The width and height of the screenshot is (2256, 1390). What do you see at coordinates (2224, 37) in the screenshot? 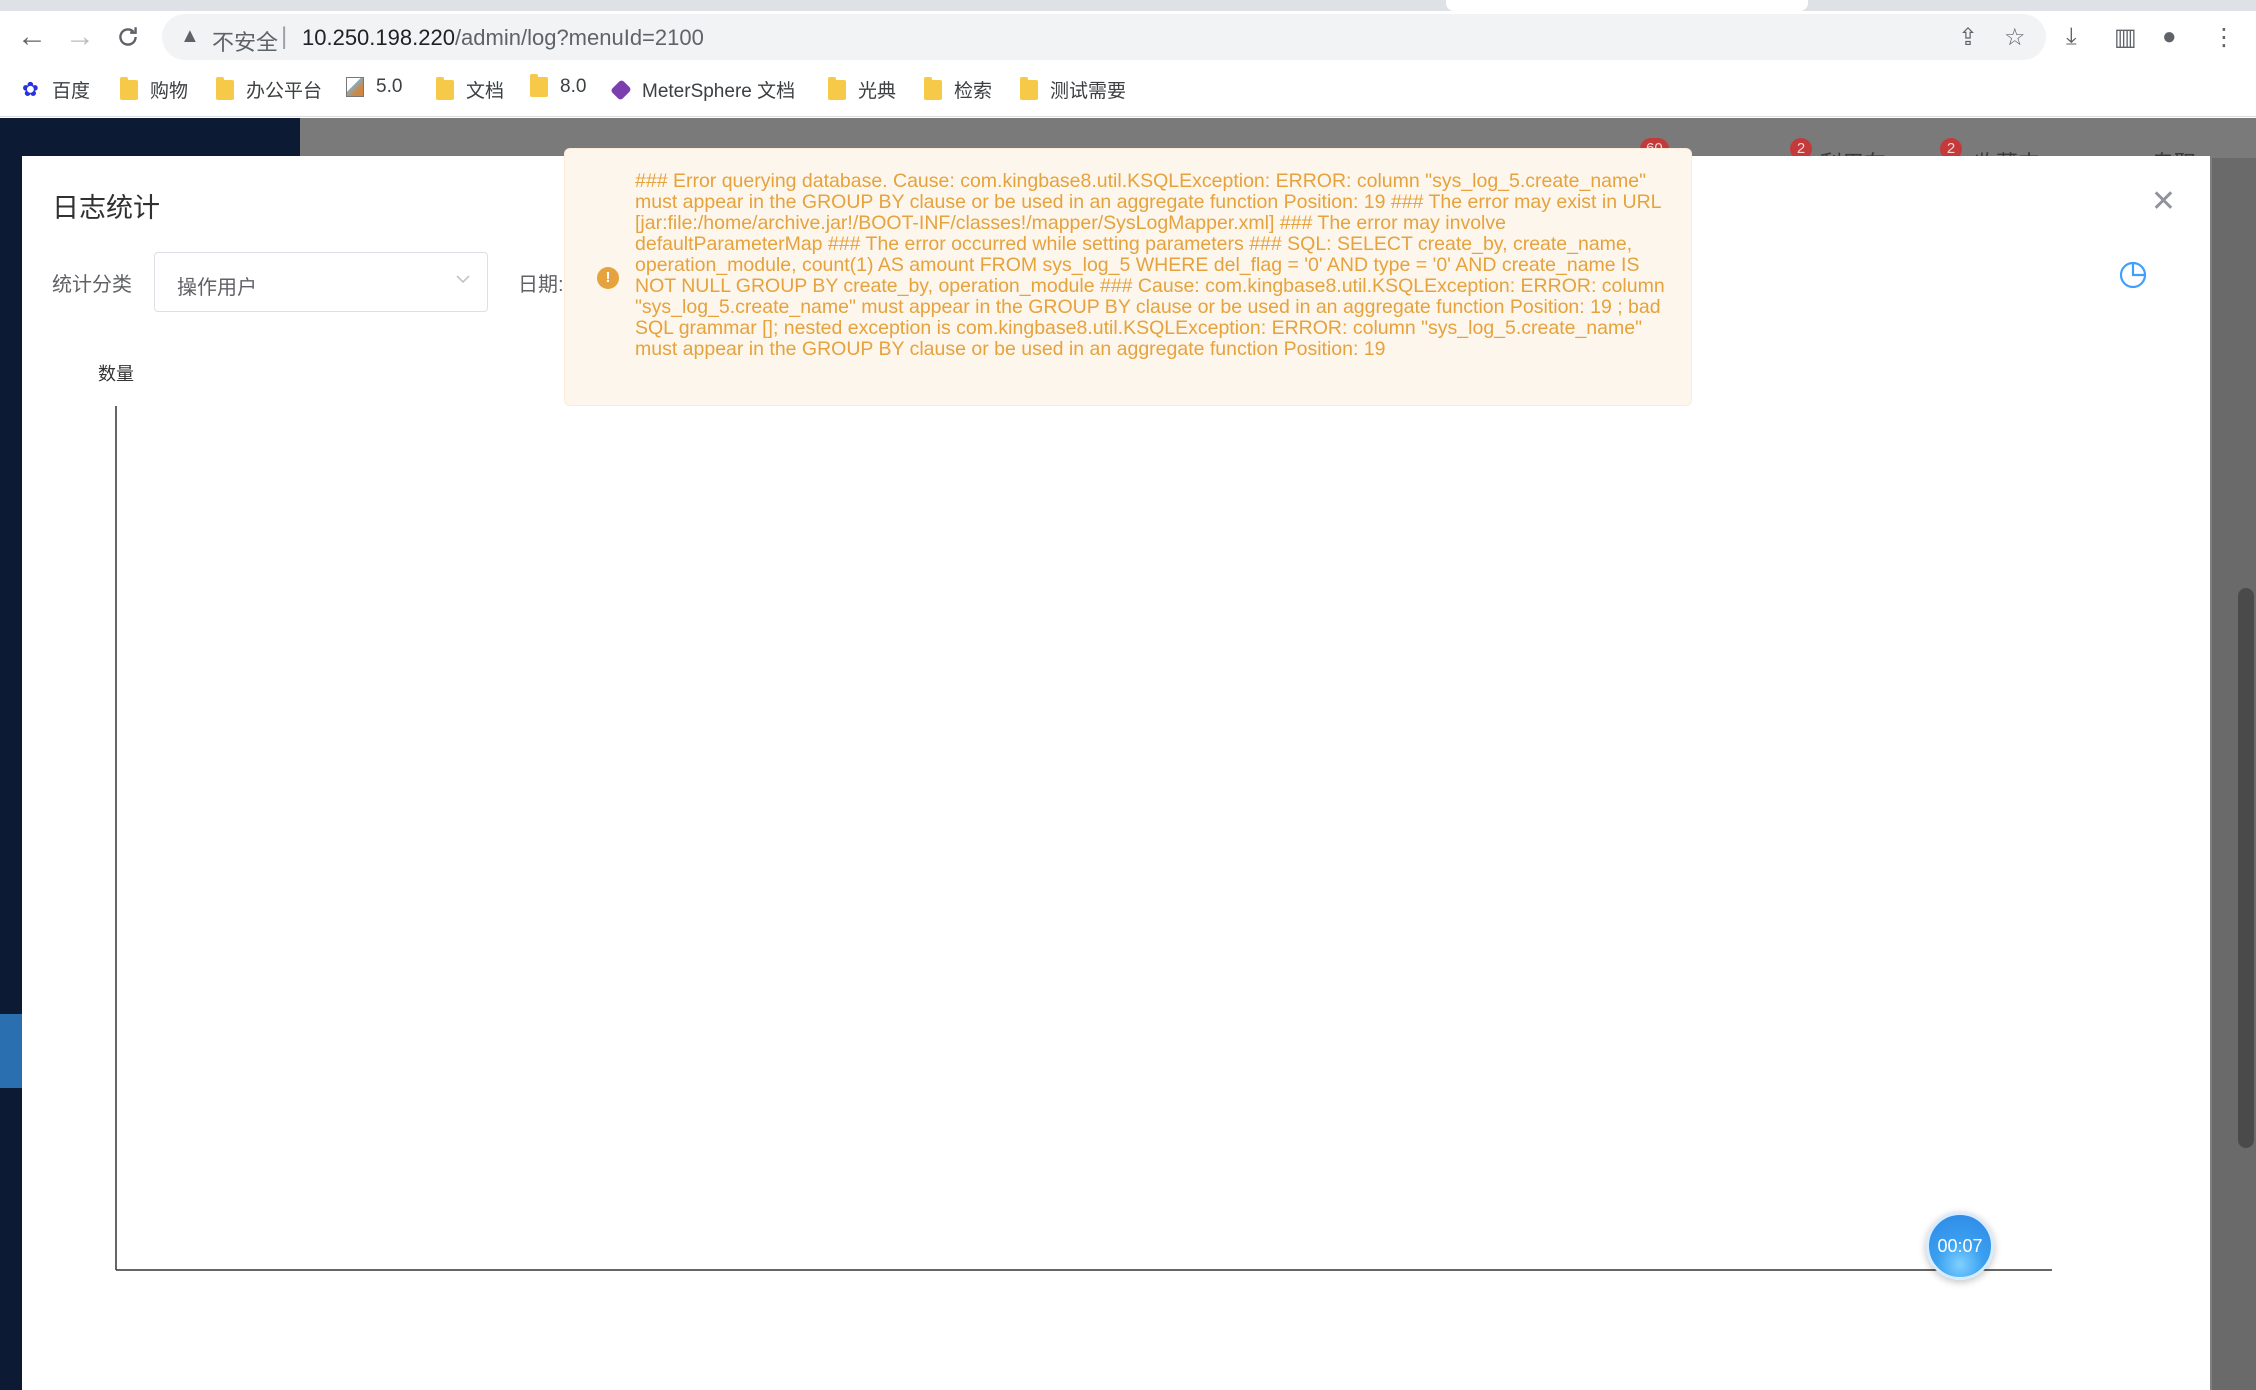
I see `menu-kebab-icon: ⋮` at bounding box center [2224, 37].